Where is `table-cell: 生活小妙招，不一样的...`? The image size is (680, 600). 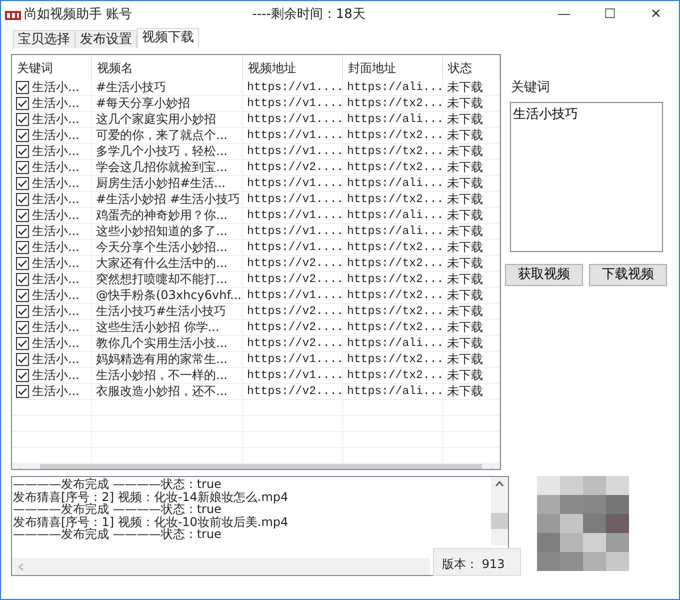
table-cell: 生活小妙招，不一样的... is located at coordinates (162, 375).